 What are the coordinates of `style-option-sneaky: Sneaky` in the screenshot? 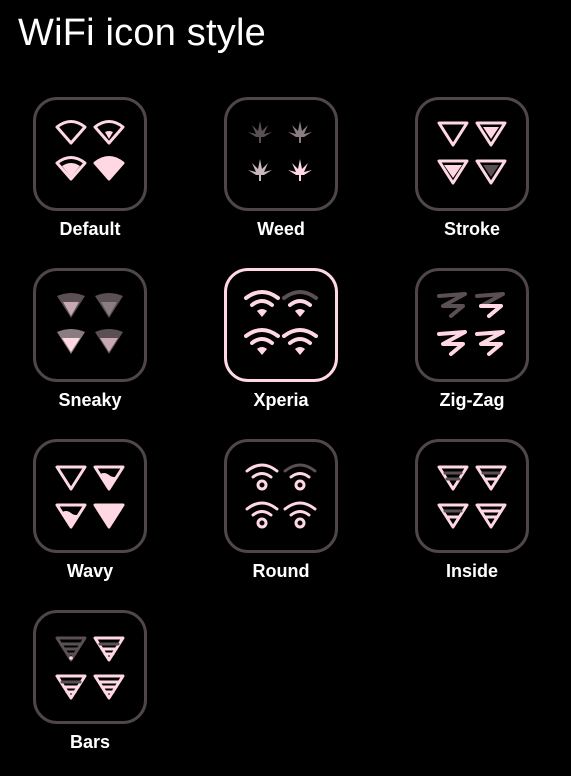 It's located at (92, 351).